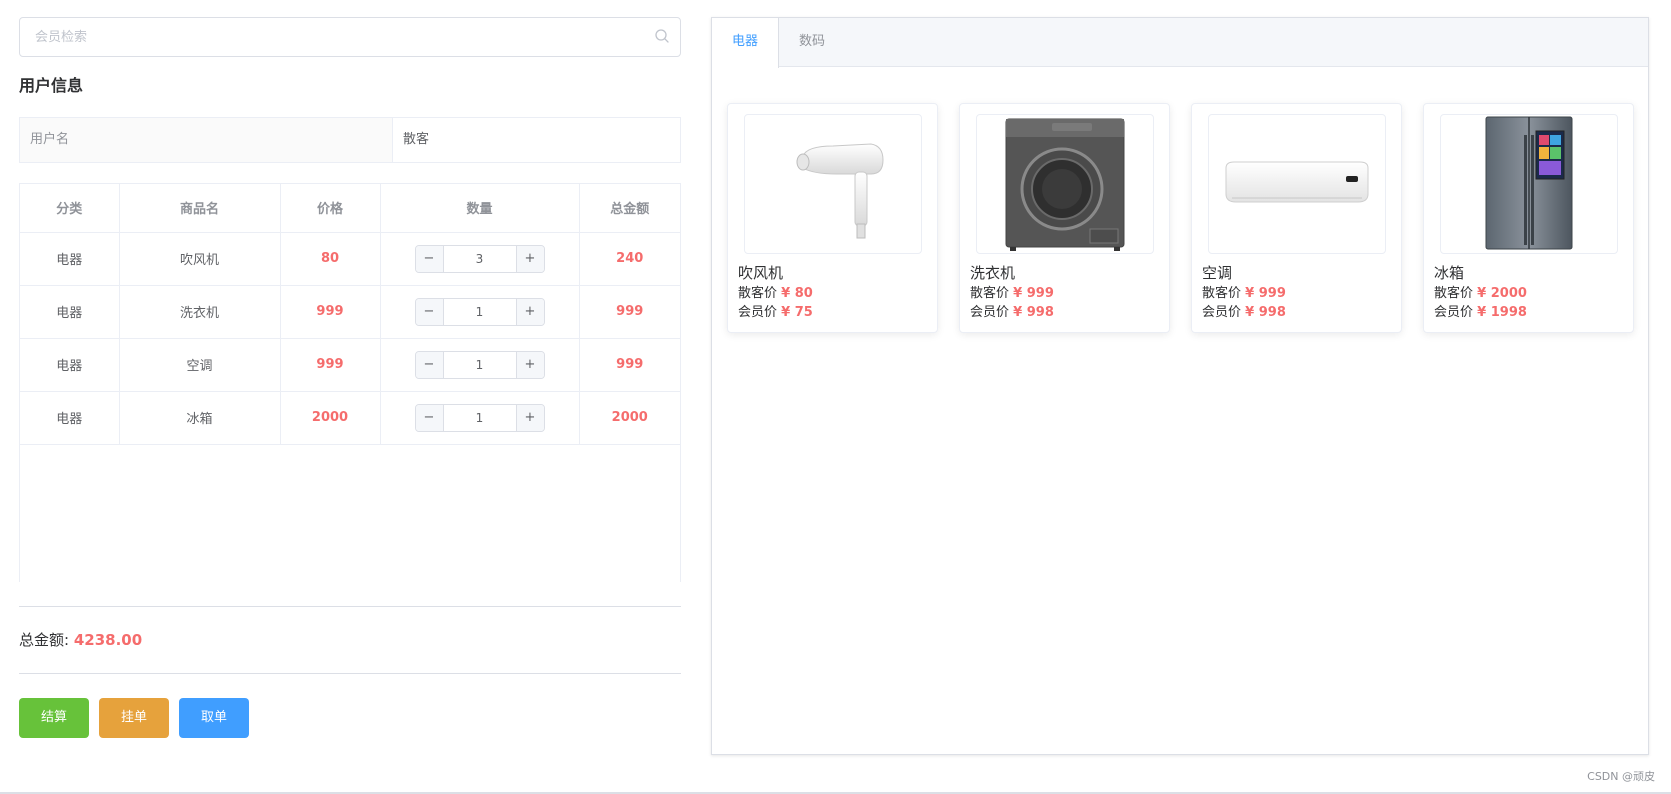  Describe the element at coordinates (1502, 312) in the screenshot. I see `member-price-value: ¥ 1998` at that location.